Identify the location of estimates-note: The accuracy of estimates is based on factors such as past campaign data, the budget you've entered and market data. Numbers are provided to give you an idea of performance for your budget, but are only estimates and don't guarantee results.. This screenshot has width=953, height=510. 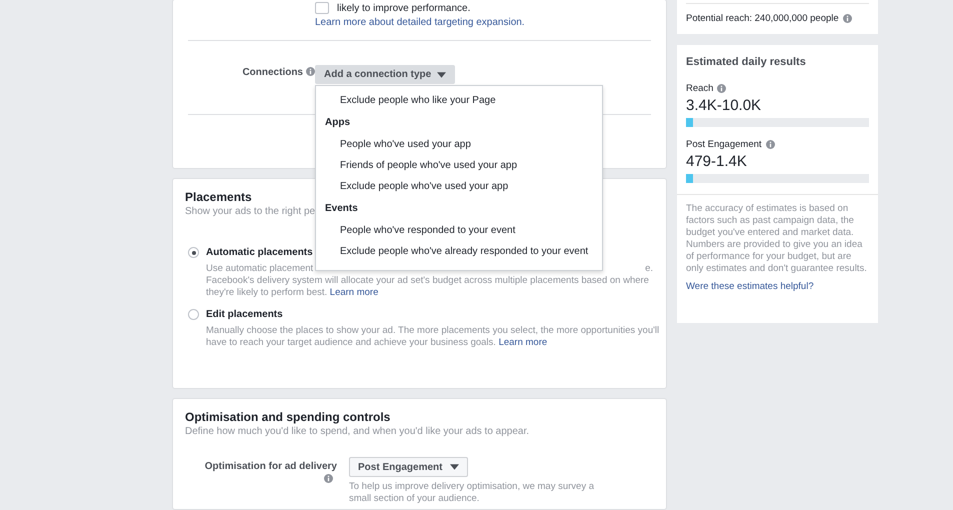
(777, 239).